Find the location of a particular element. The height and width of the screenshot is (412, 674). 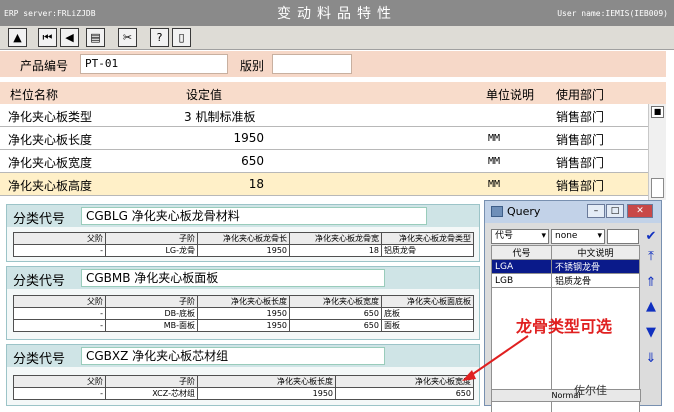

cell: DB-底板 is located at coordinates (151, 313).